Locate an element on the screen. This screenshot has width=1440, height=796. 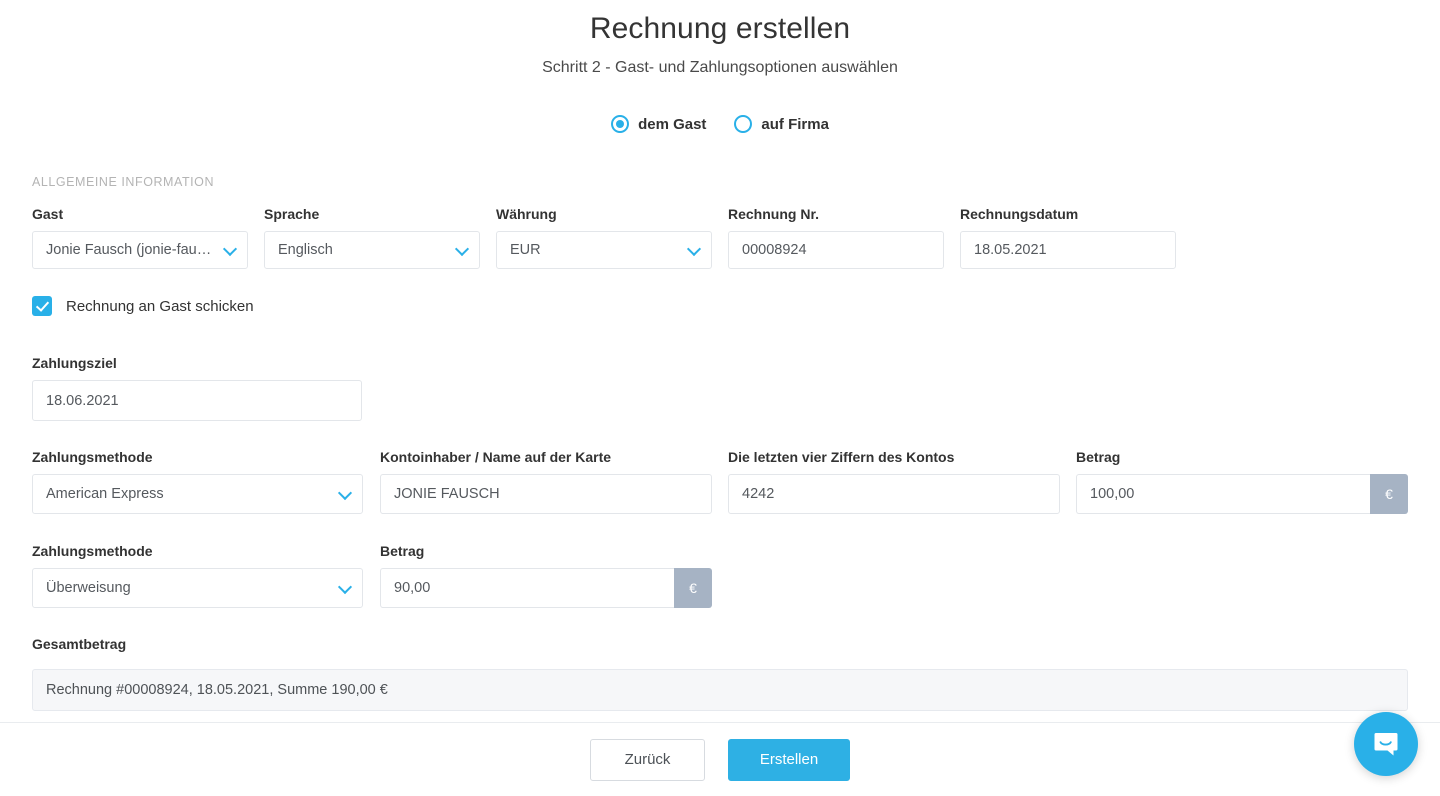
last-four-digits-value: 4242 is located at coordinates (758, 494).